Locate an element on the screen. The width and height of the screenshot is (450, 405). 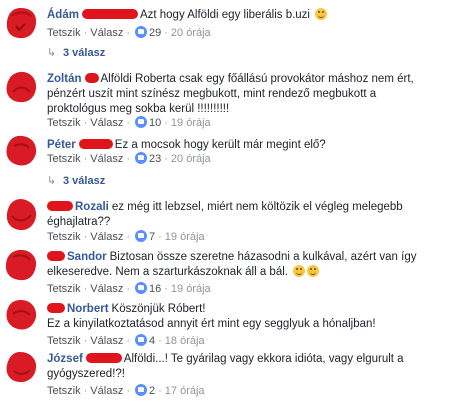
like-count: 10 is located at coordinates (155, 123).